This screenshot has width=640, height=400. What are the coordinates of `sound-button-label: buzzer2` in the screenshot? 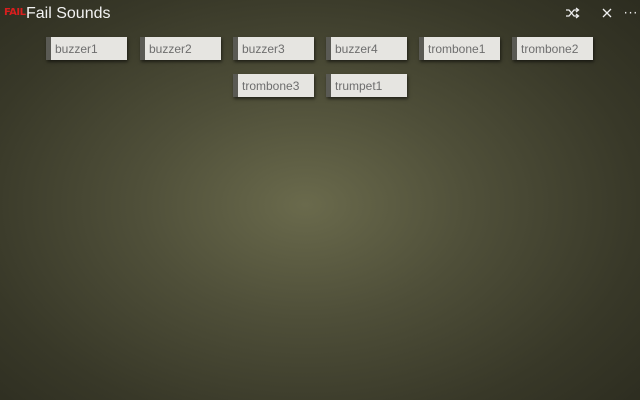 It's located at (170, 48).